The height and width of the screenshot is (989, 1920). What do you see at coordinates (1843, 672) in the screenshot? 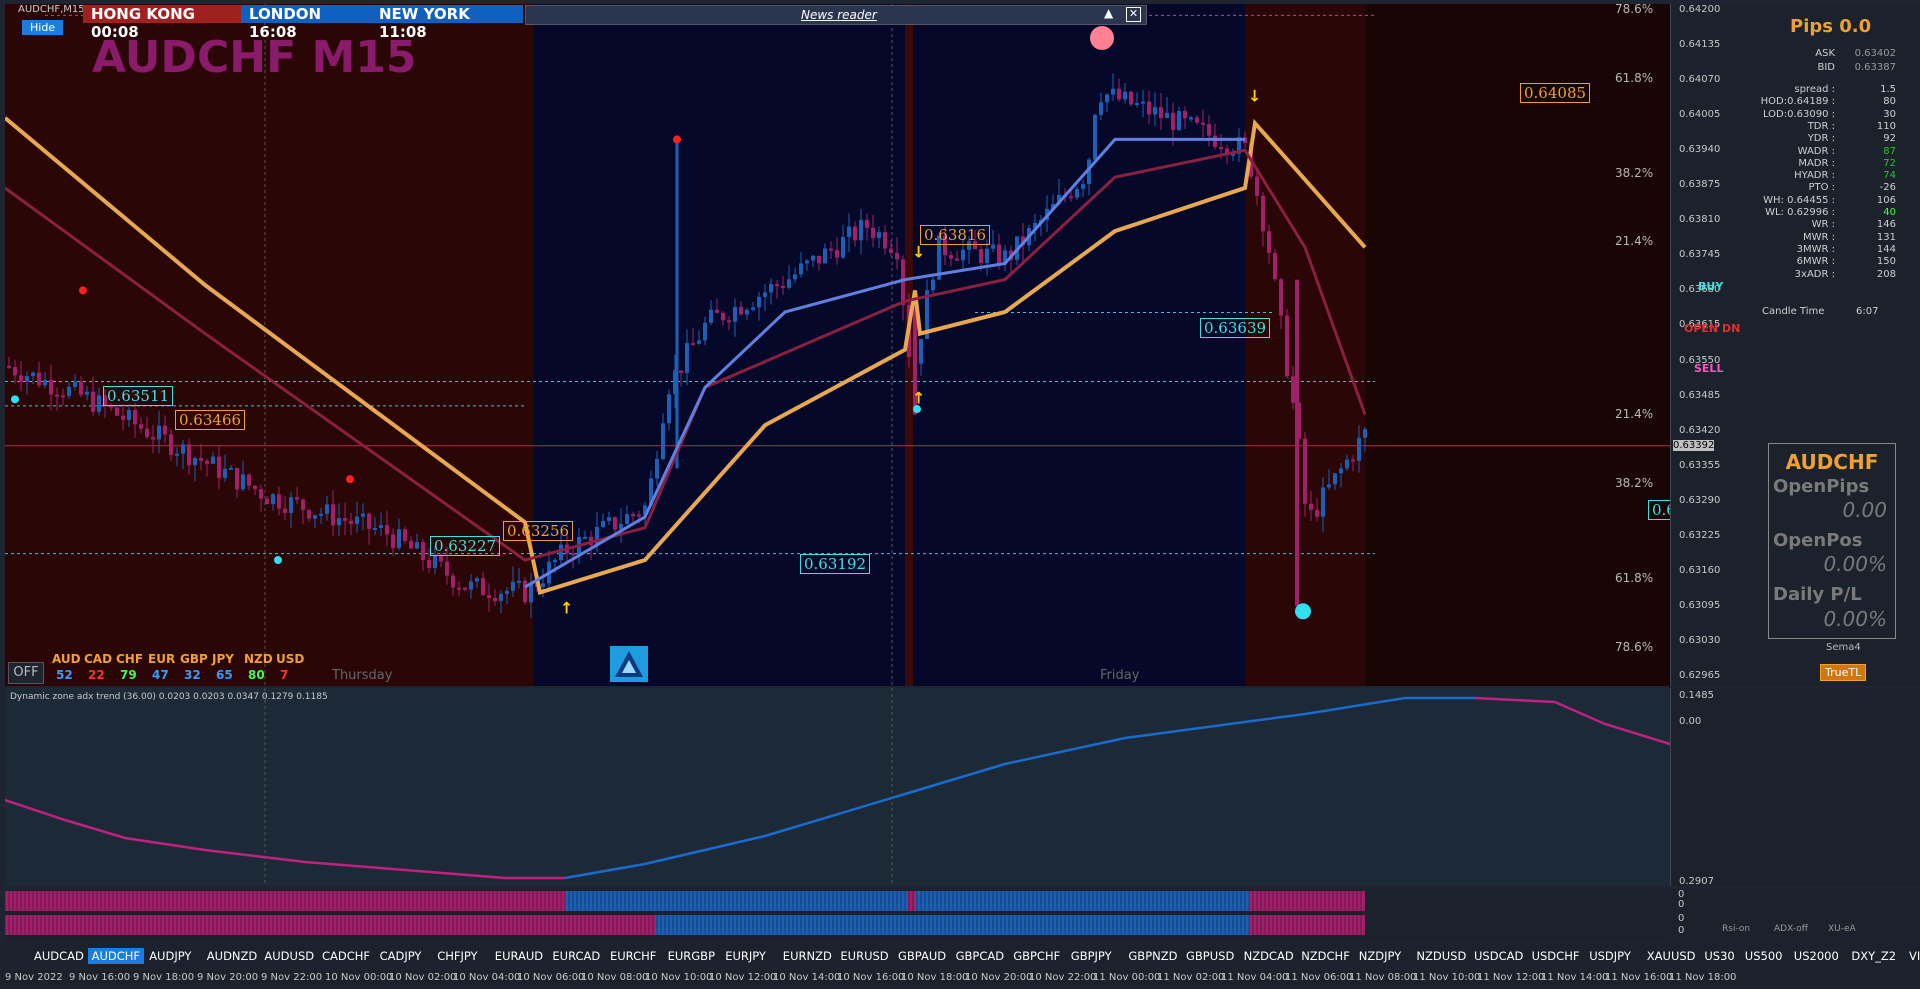
I see `truetl-button: TrueTL` at bounding box center [1843, 672].